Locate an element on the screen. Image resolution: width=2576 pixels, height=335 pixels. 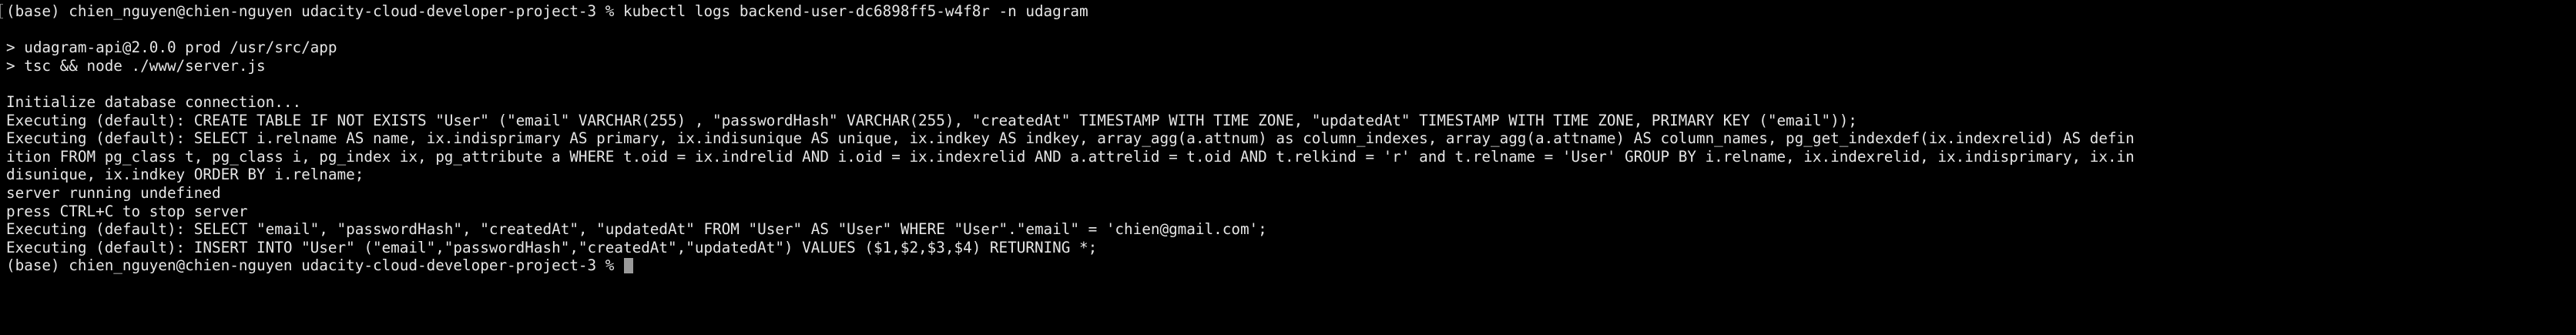
log-line: disunique, ix.indkey ORDER BY i.relname; is located at coordinates (185, 175).